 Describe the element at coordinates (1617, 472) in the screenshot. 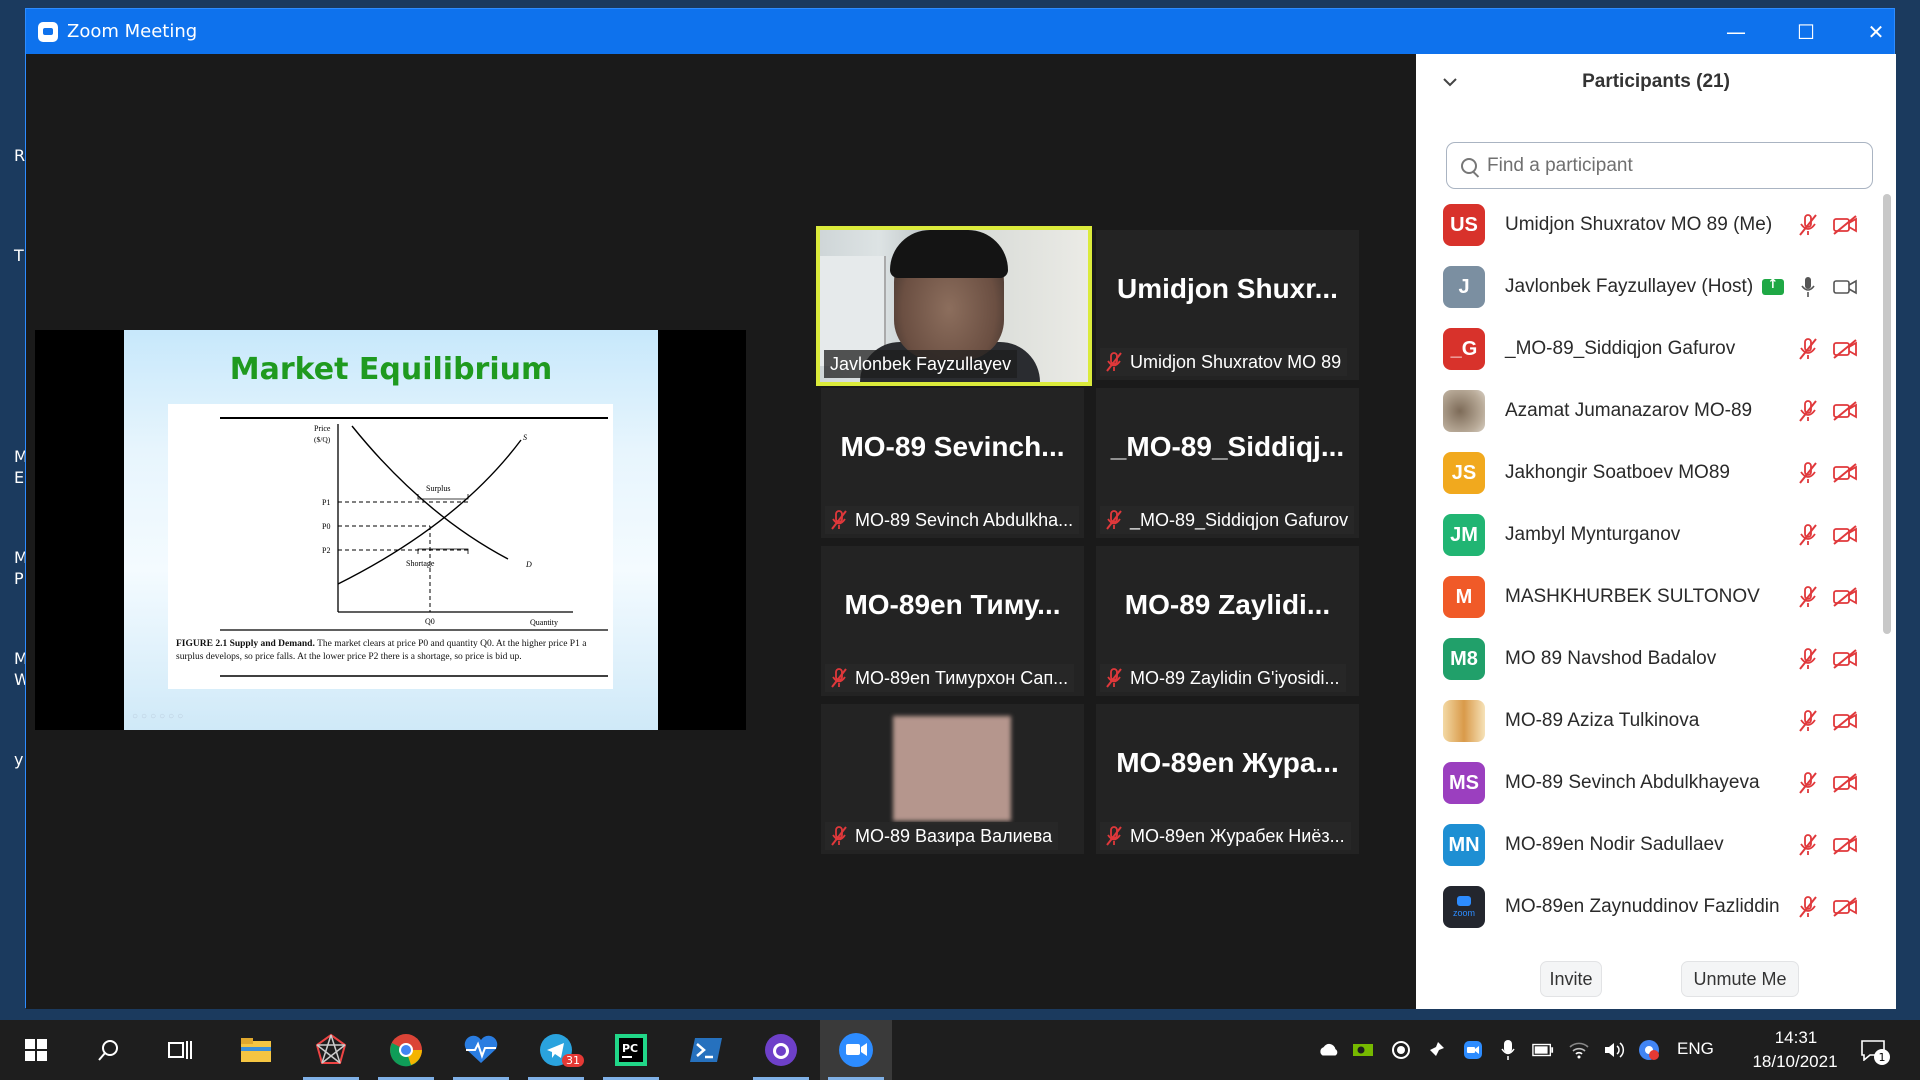

I see `participant-name: Jakhongir Soatboev MO89` at that location.